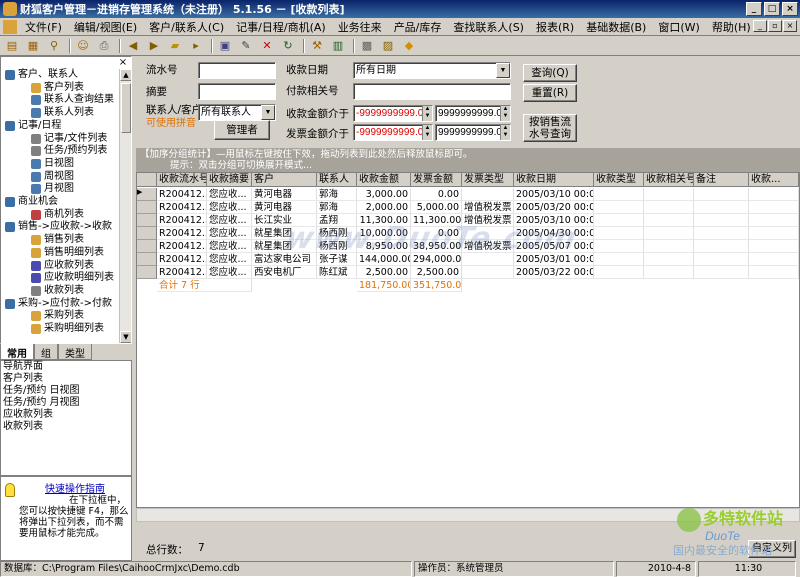 The height and width of the screenshot is (577, 800). Describe the element at coordinates (66, 379) in the screenshot. I see `quick-item: 客户列表` at that location.